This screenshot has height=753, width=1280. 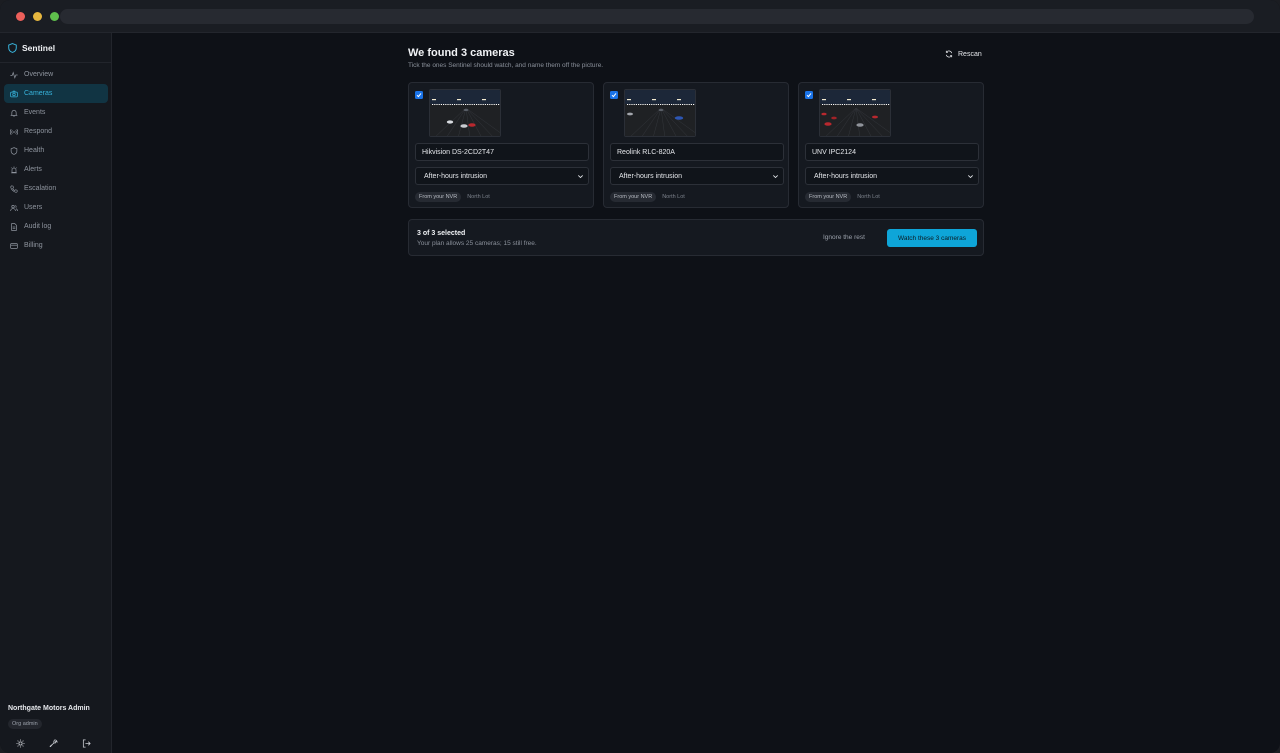 I want to click on page-title: We found 3 cameras, so click(x=461, y=53).